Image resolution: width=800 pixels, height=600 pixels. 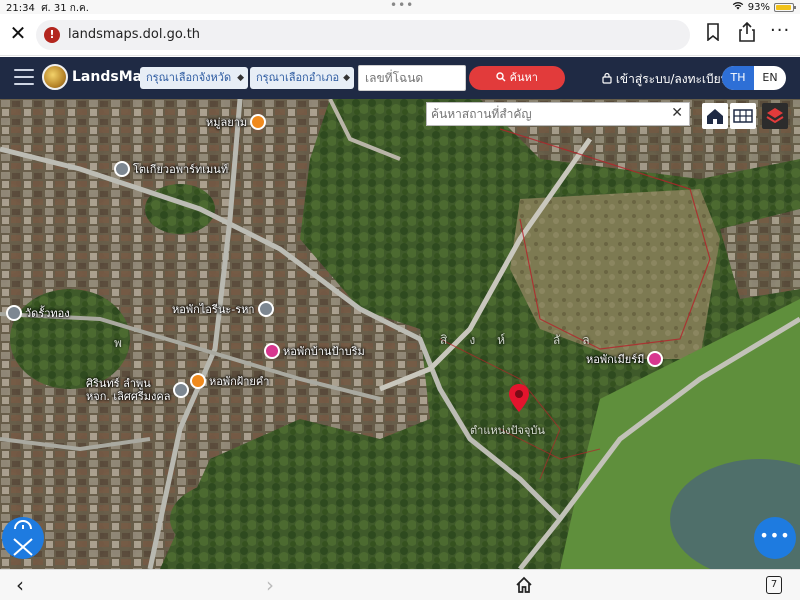 What do you see at coordinates (738, 78) in the screenshot?
I see `lang-th-button: TH` at bounding box center [738, 78].